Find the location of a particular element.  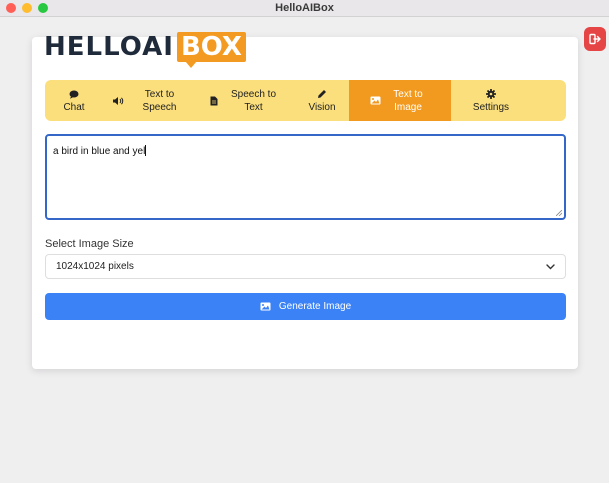

volume-icon is located at coordinates (118, 100).